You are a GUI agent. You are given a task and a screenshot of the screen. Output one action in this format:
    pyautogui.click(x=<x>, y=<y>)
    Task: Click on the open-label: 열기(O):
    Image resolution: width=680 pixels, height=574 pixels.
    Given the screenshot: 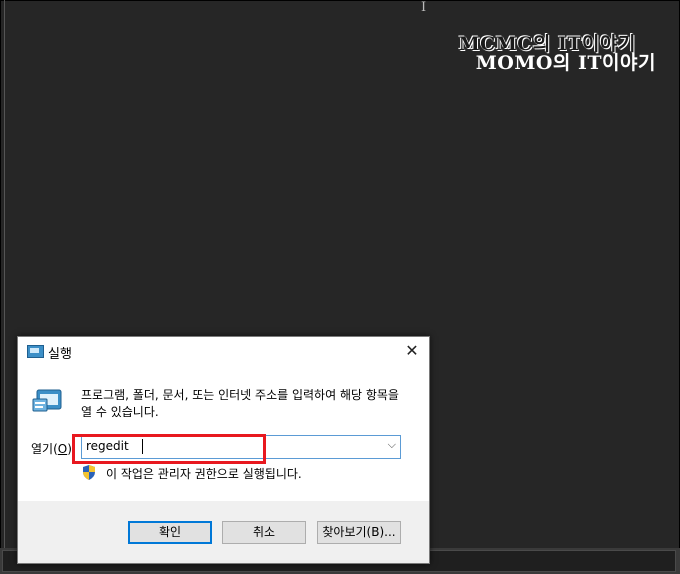 What is the action you would take?
    pyautogui.click(x=53, y=448)
    